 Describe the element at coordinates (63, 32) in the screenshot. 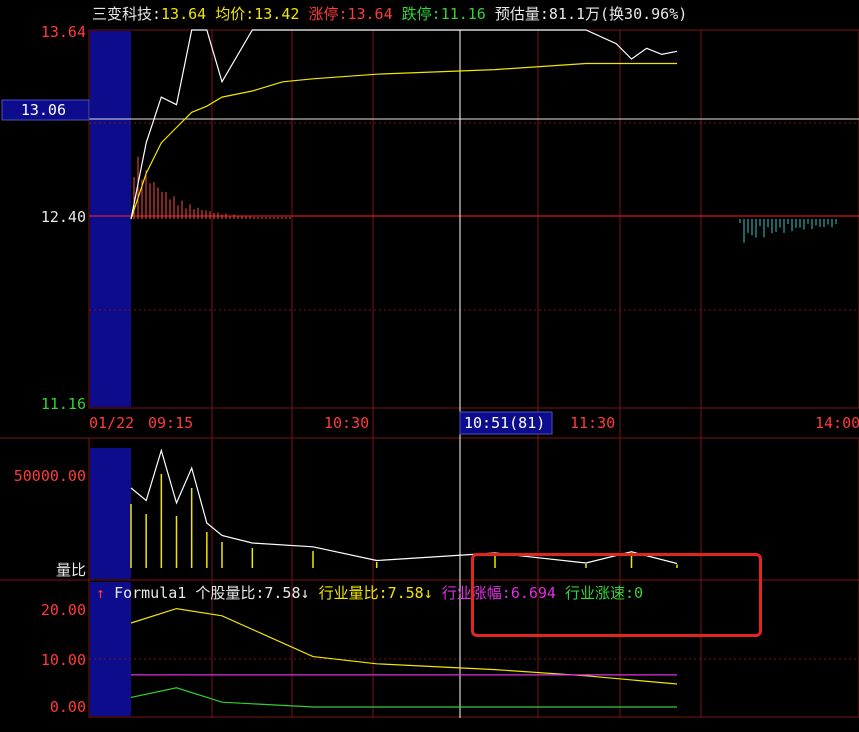

I see `price-axis-top: 13.64` at that location.